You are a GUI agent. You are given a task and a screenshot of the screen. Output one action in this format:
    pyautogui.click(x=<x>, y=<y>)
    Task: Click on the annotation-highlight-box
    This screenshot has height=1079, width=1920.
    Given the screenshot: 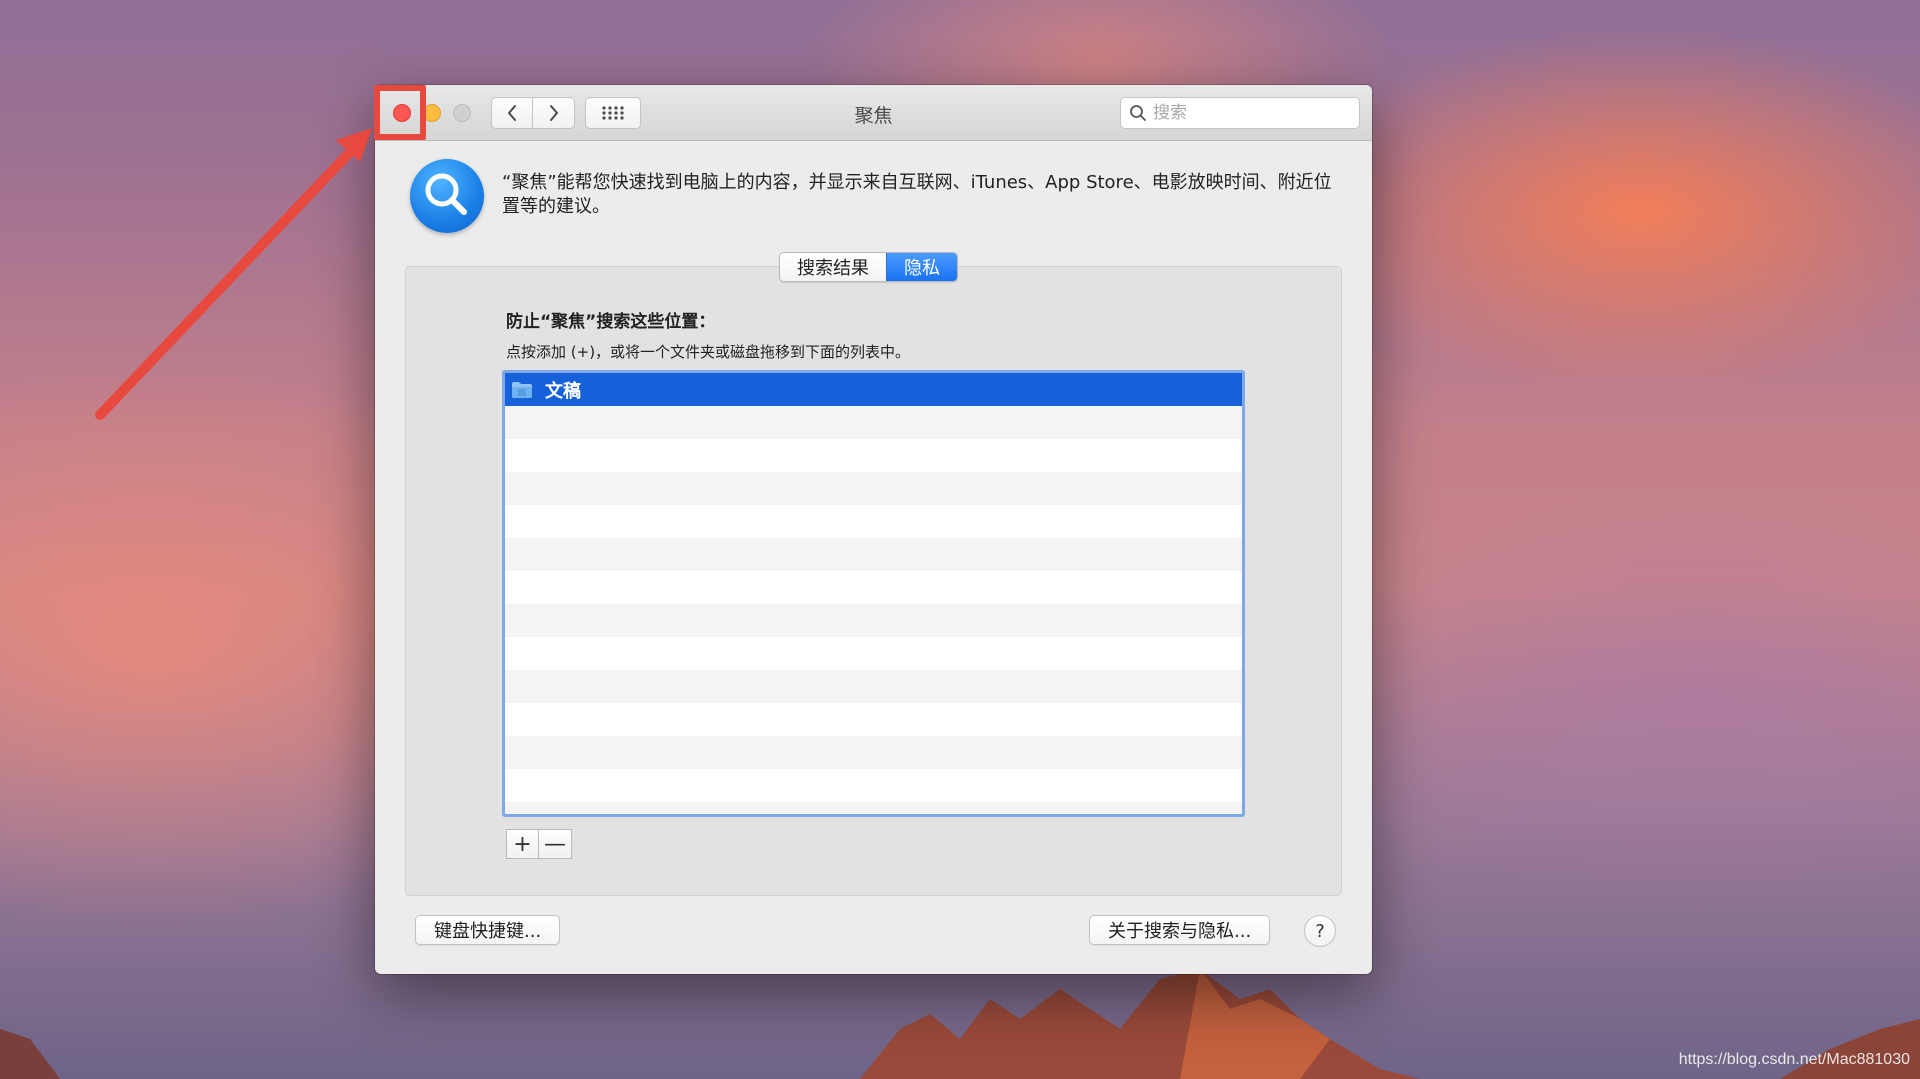 What is the action you would take?
    pyautogui.click(x=400, y=112)
    